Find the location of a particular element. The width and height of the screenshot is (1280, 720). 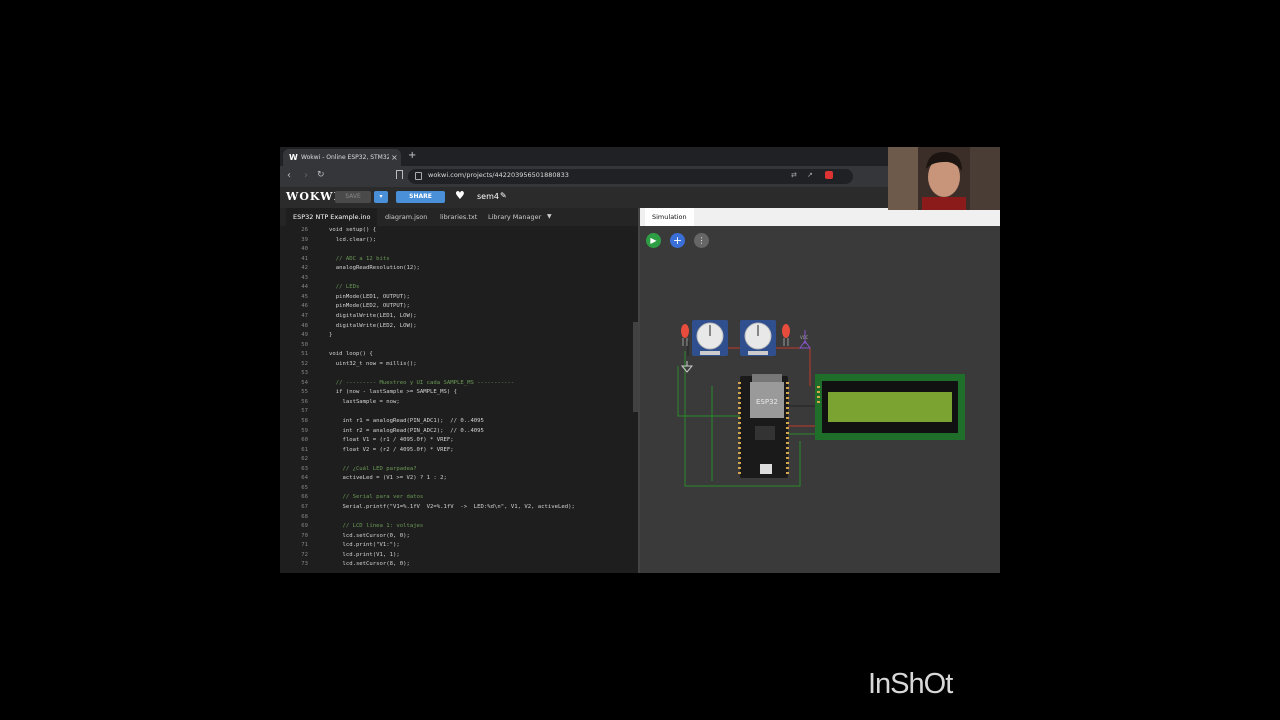

wokwi-favicon-icon: W is located at coordinates (293, 157).